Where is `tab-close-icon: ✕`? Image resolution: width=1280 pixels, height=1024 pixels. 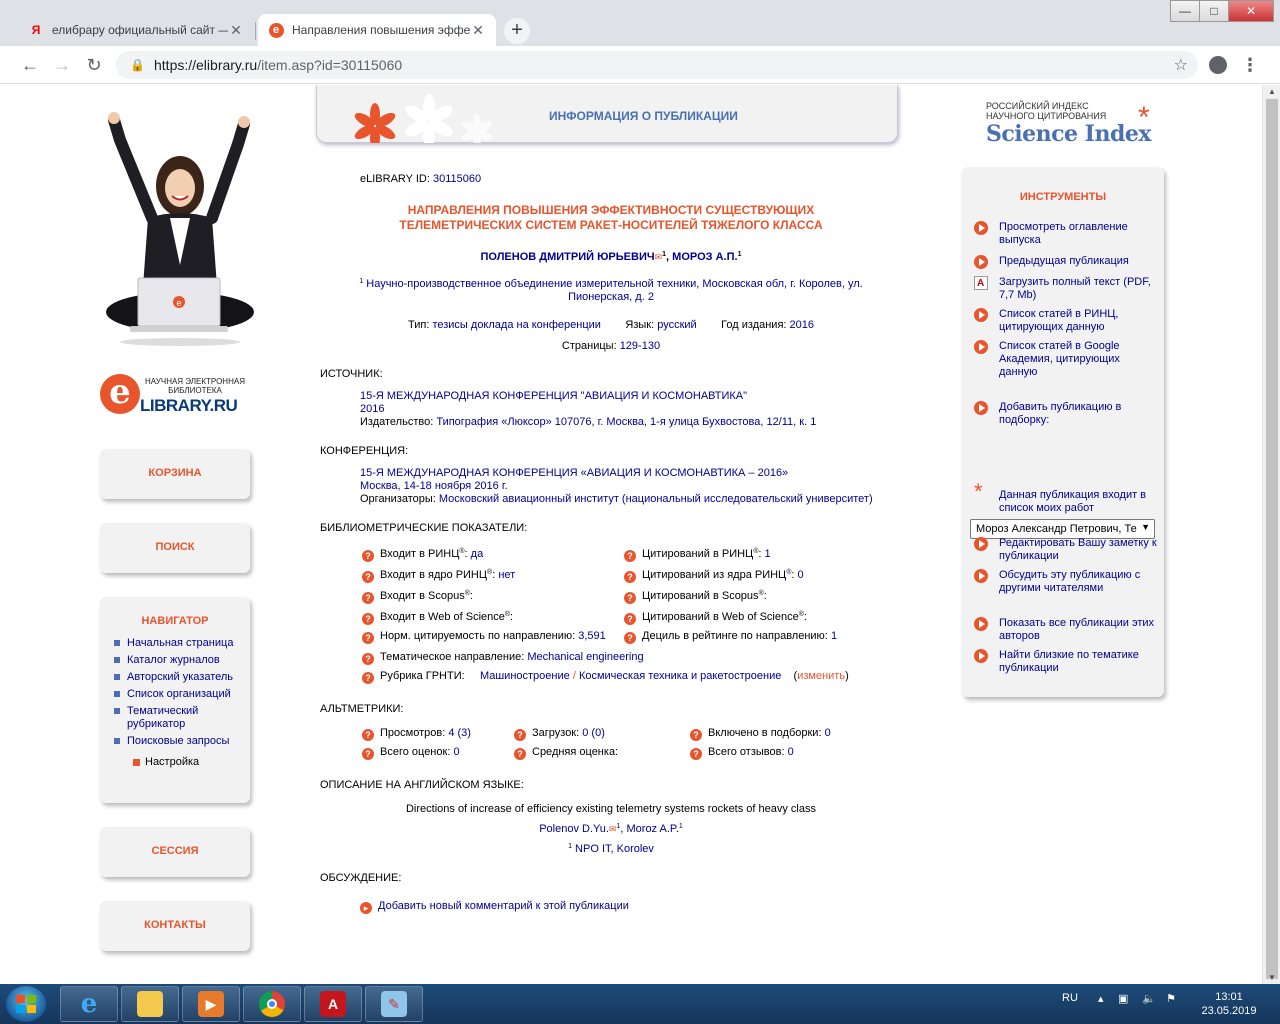
tab-close-icon: ✕ is located at coordinates (478, 30).